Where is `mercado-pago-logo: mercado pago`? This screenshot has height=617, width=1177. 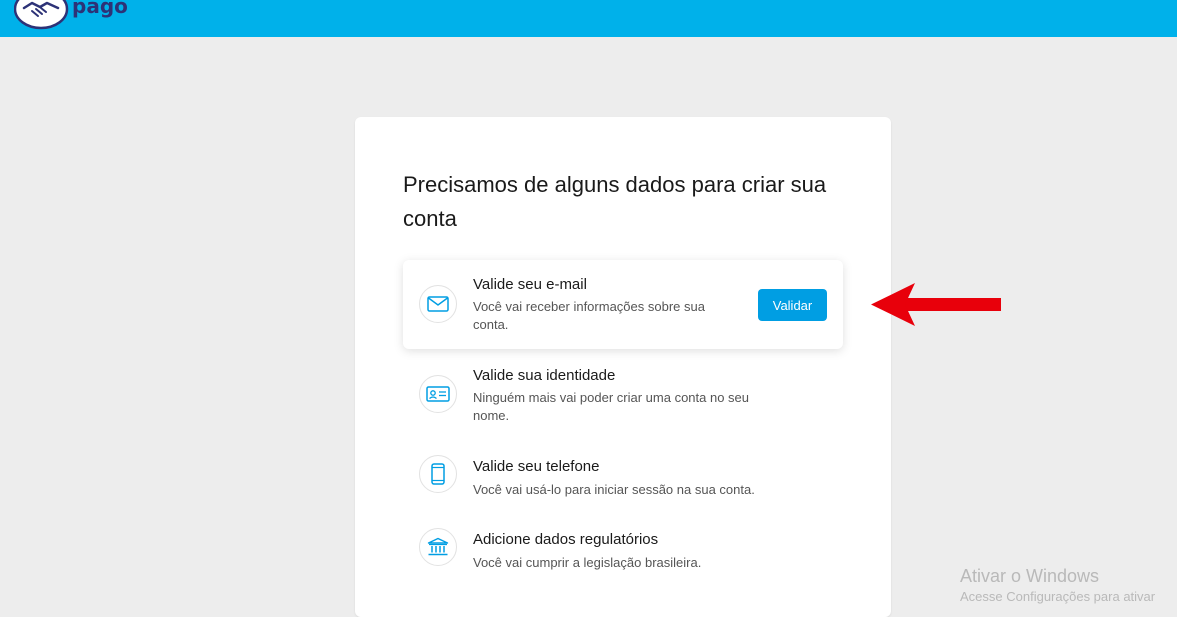
mercado-pago-logo: mercado pago is located at coordinates (92, 17).